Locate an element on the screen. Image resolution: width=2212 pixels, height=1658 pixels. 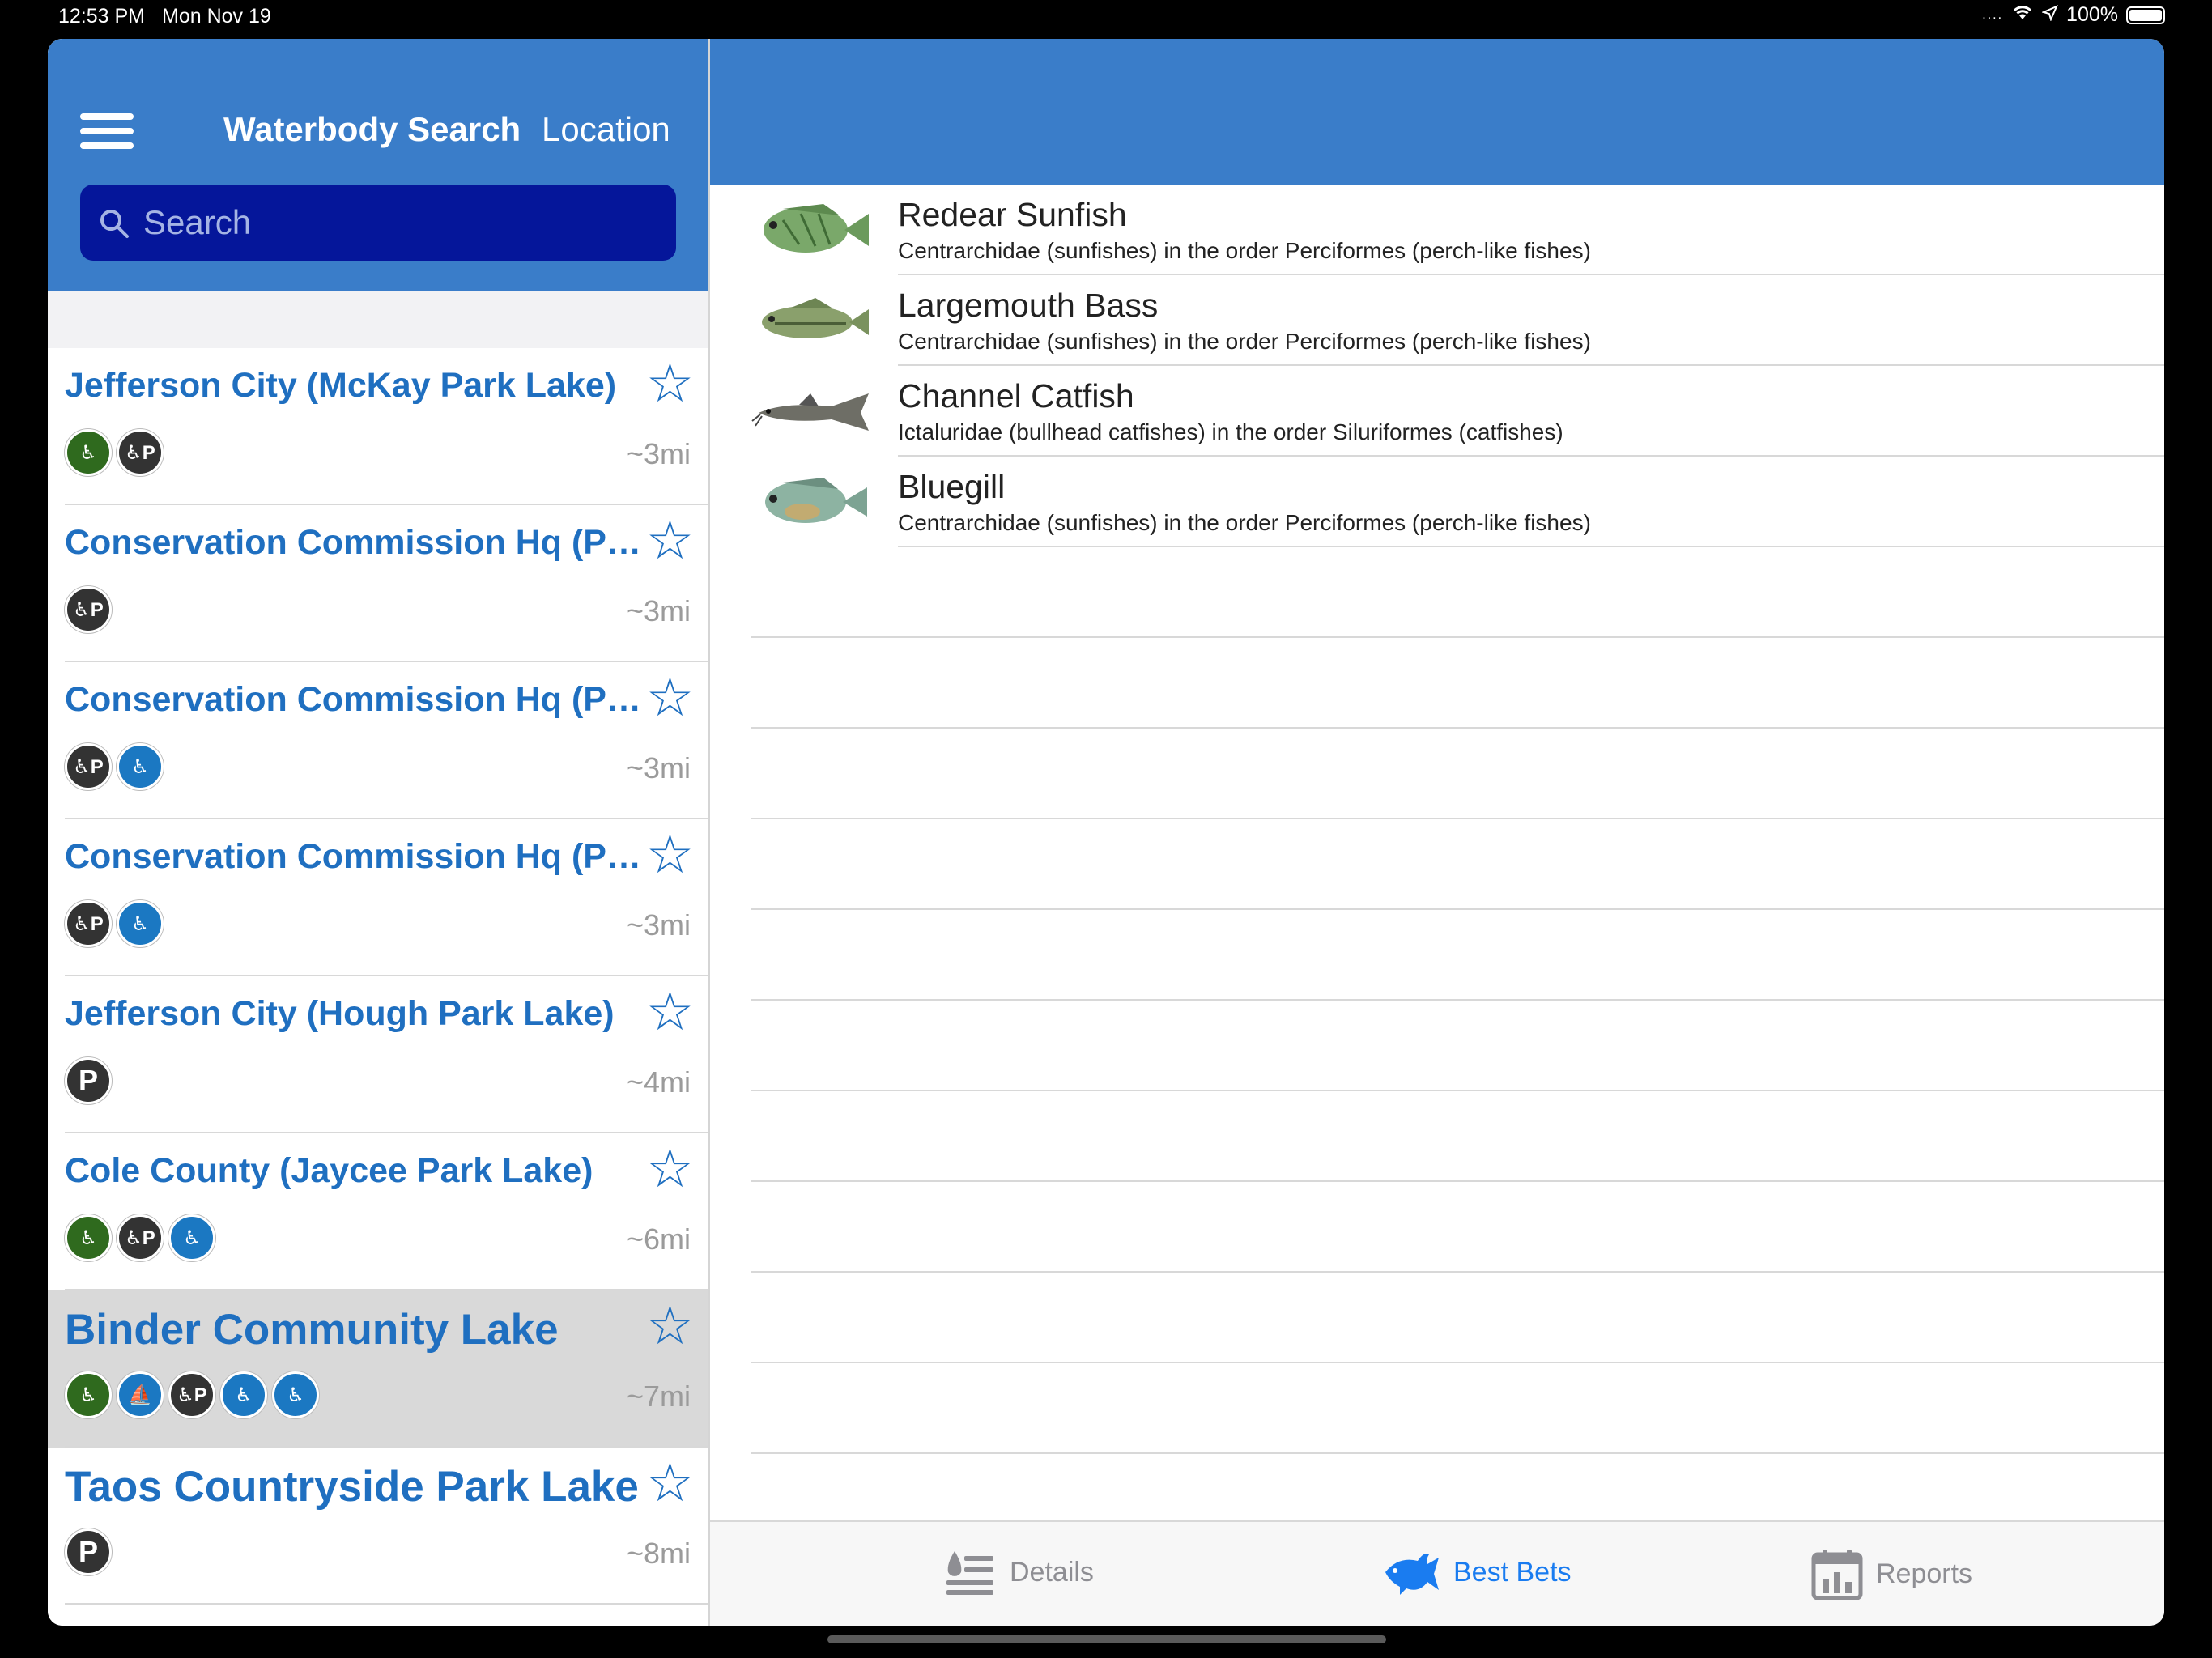
tab-bar: Details Best Bets Reports is located at coordinates (1437, 1573).